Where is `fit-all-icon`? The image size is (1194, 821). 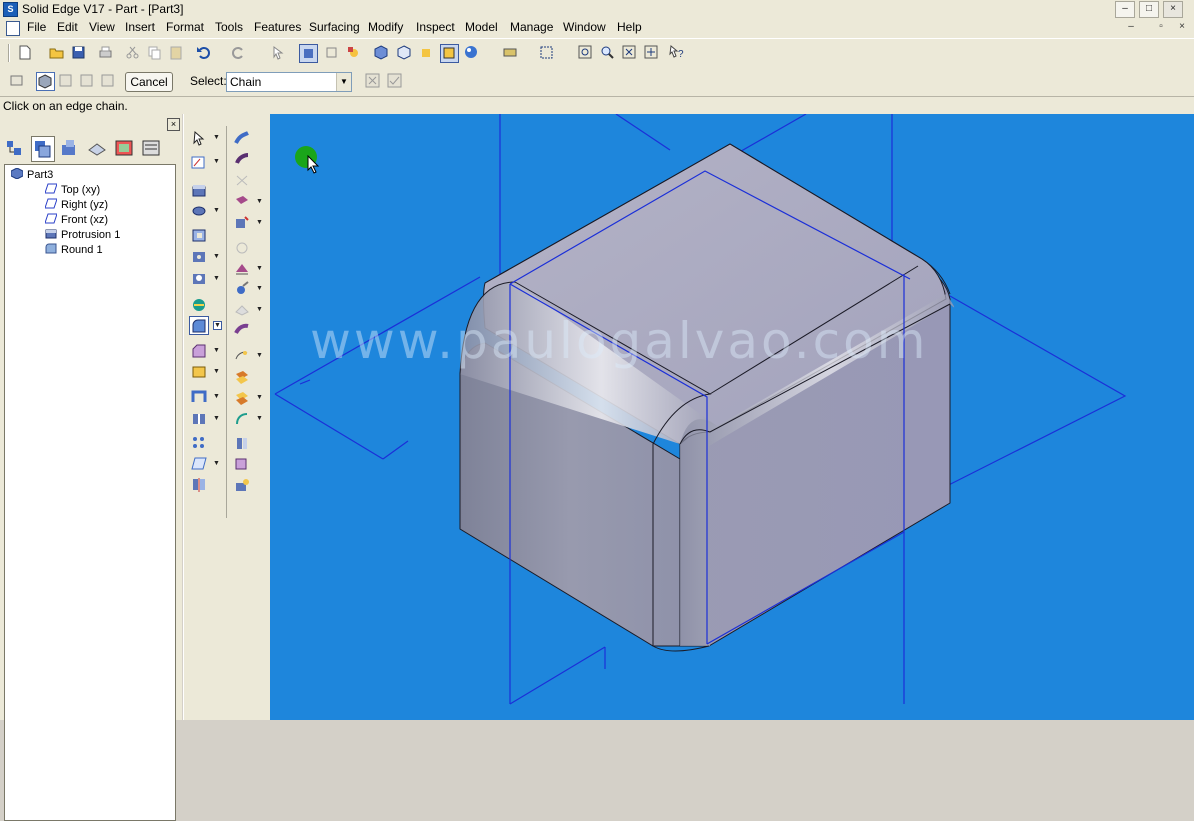
fit-all-icon is located at coordinates (629, 52).